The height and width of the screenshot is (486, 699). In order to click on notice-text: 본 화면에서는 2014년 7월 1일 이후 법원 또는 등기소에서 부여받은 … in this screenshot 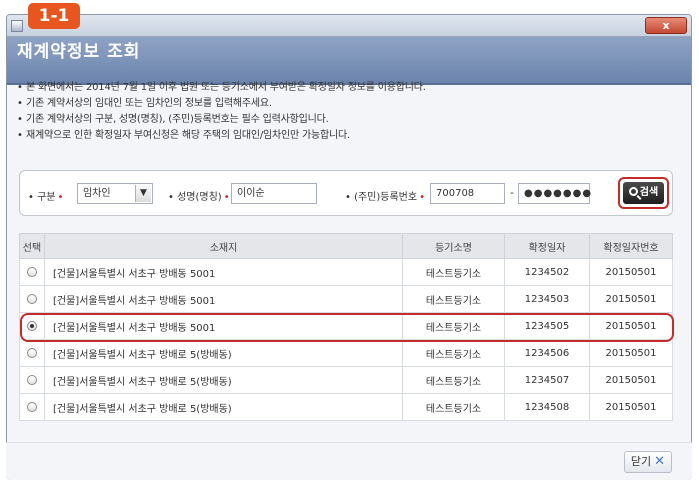, I will do `click(226, 87)`.